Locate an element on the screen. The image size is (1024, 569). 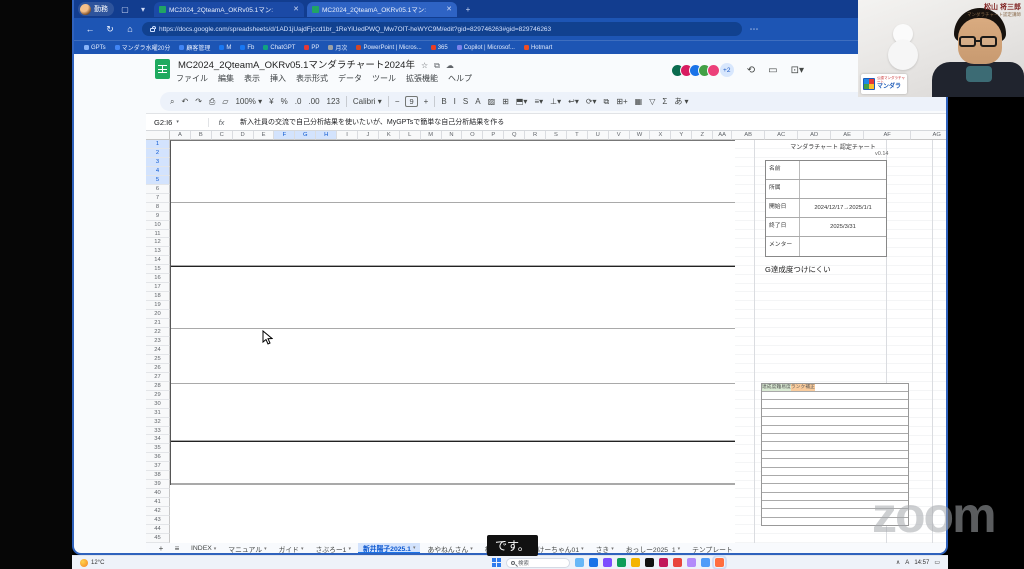
row-header: 13 is located at coordinates (158, 252).